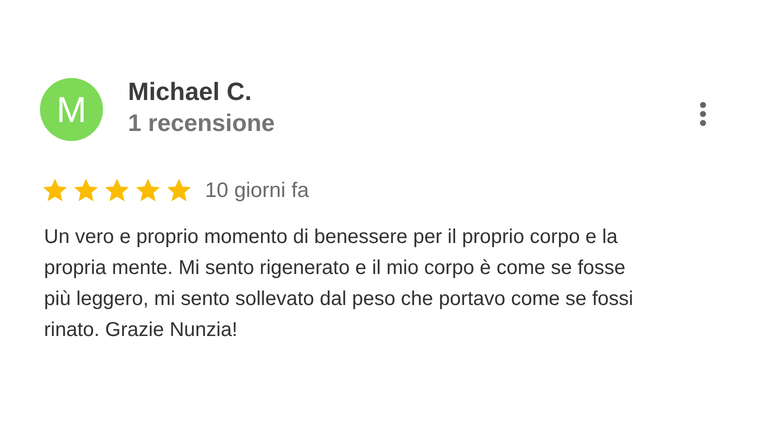 This screenshot has height=433, width=768. I want to click on review-date: 10 giorni fa, so click(257, 190).